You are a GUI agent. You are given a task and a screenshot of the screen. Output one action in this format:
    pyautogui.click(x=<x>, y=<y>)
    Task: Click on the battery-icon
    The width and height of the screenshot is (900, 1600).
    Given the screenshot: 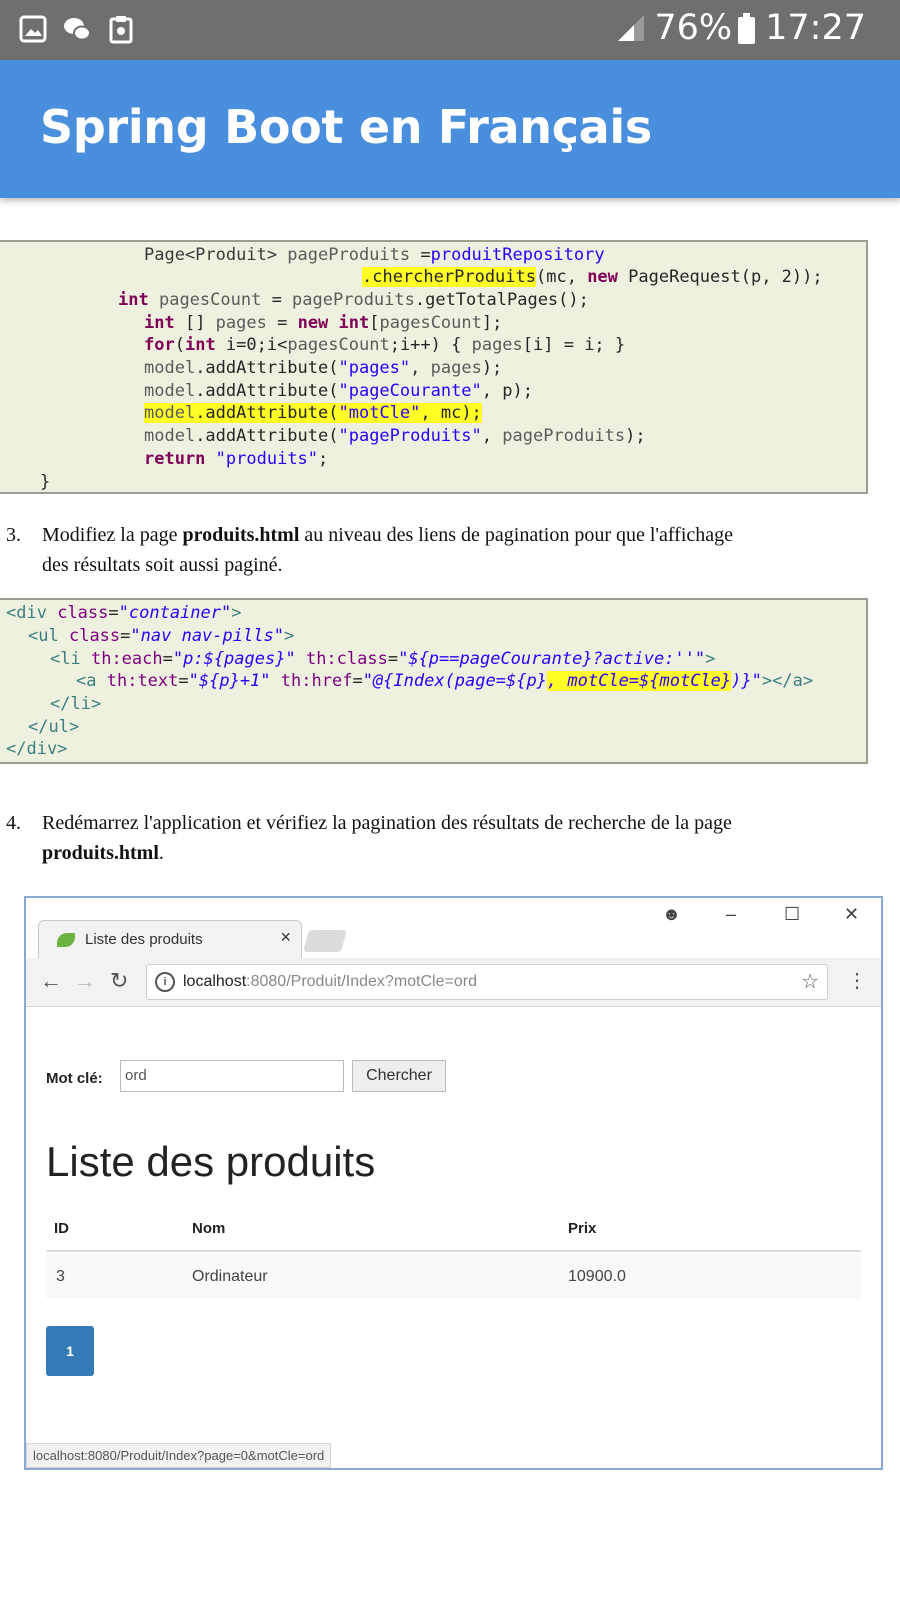 What is the action you would take?
    pyautogui.click(x=747, y=28)
    